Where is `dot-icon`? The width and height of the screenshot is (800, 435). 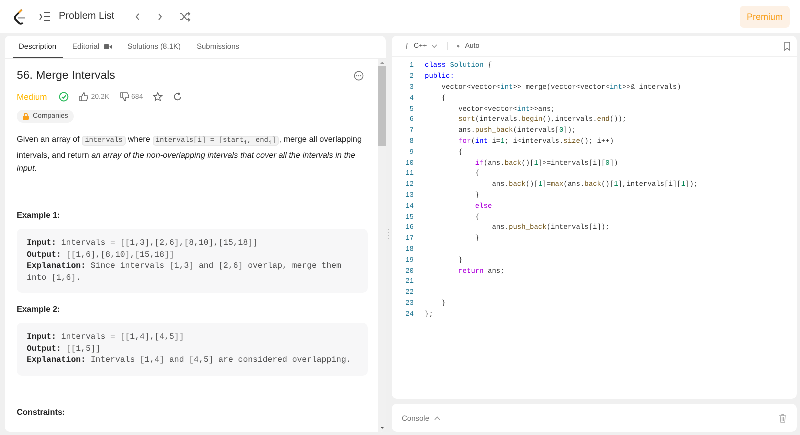 dot-icon is located at coordinates (458, 46).